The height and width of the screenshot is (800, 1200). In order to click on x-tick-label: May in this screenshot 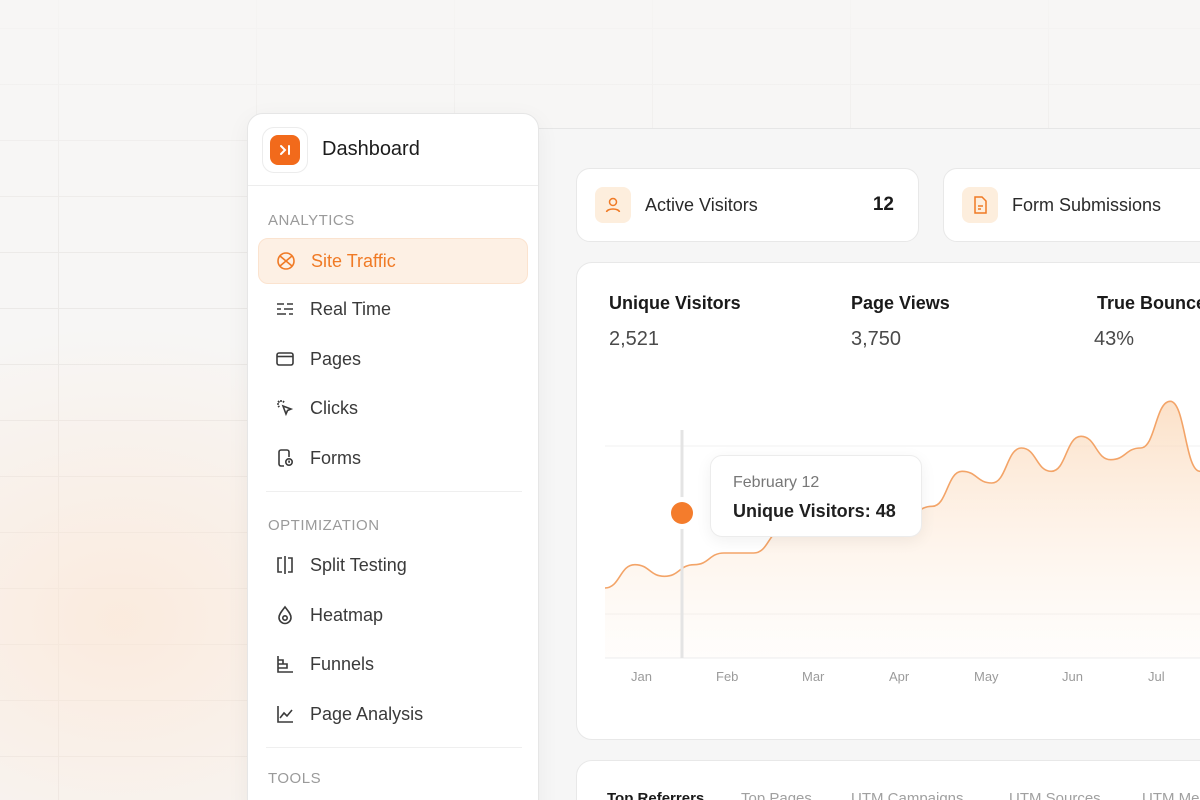, I will do `click(986, 676)`.